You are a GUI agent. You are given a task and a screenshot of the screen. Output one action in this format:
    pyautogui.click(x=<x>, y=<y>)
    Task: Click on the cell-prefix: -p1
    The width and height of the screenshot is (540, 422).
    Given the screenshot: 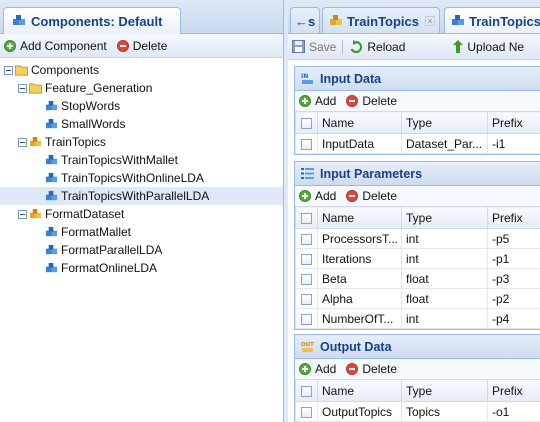 What is the action you would take?
    pyautogui.click(x=513, y=258)
    